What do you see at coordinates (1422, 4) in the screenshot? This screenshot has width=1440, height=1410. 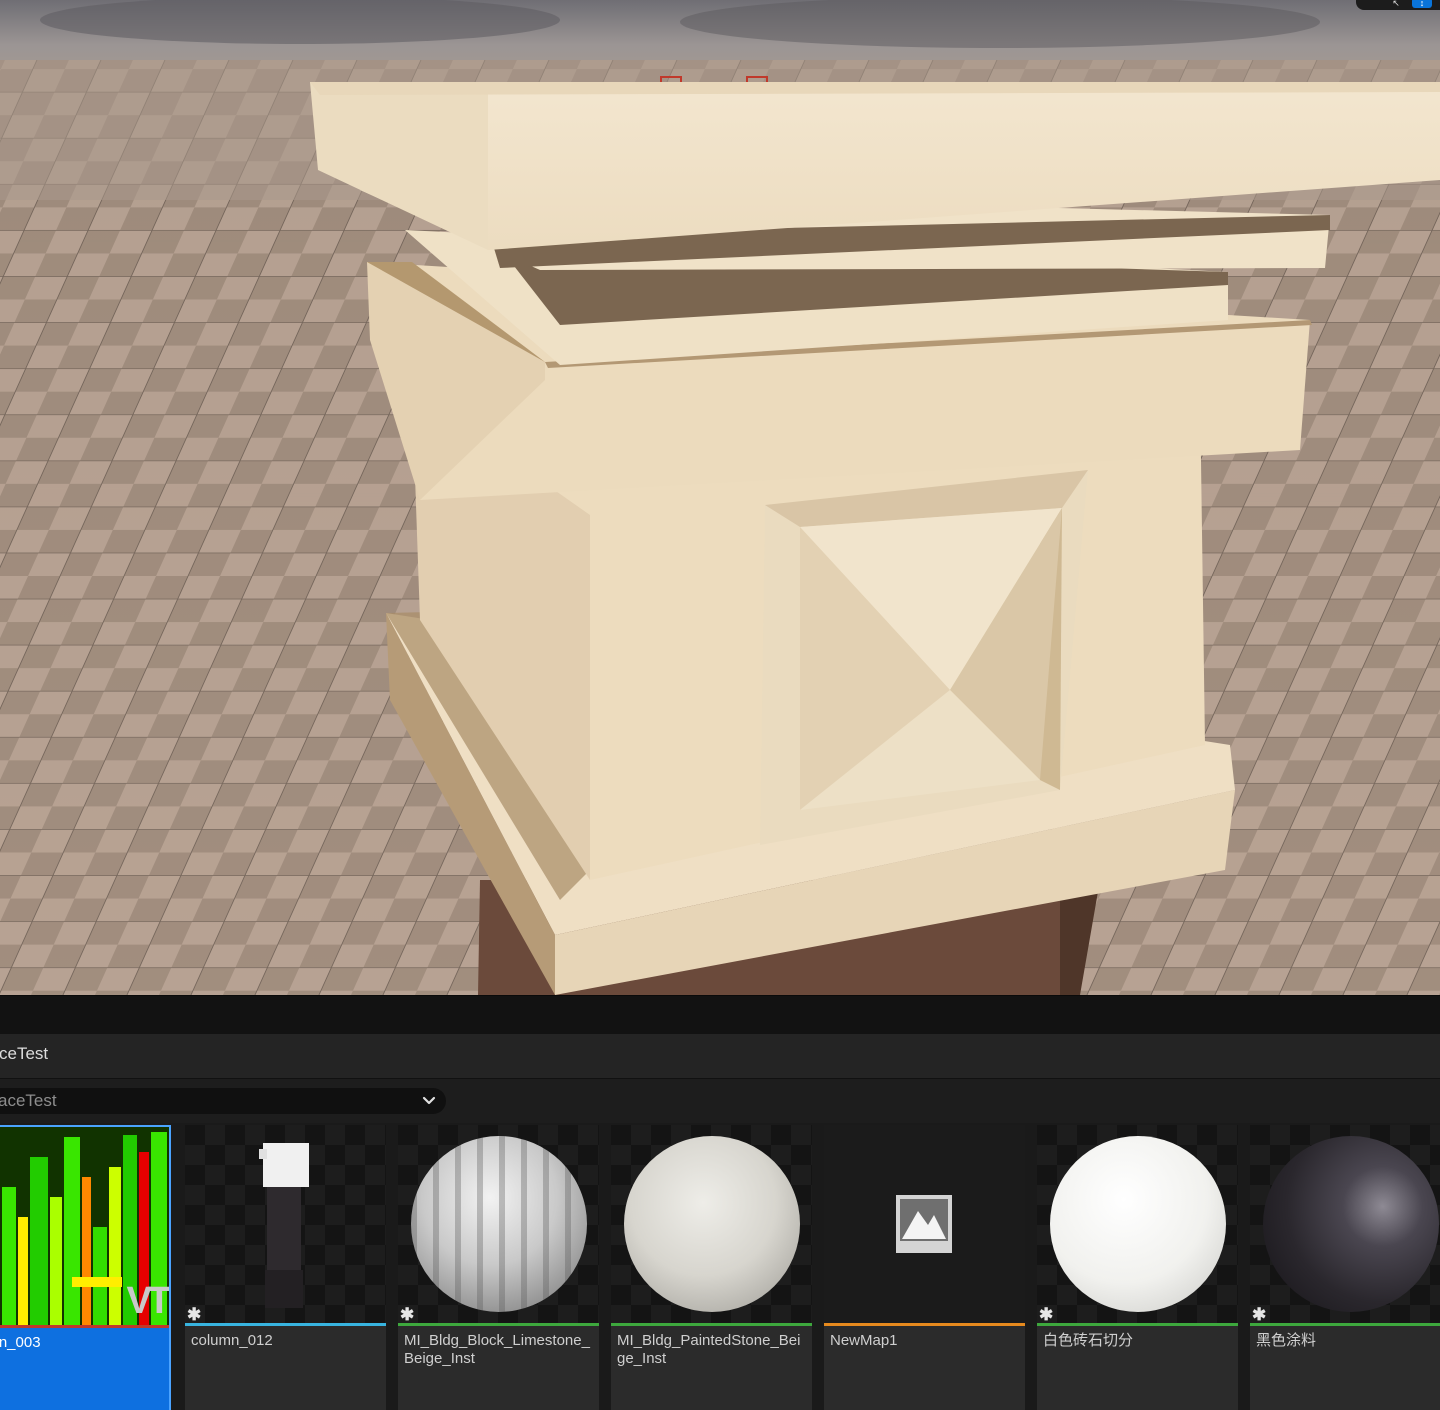 I see `translate-mode-icon: ↕` at bounding box center [1422, 4].